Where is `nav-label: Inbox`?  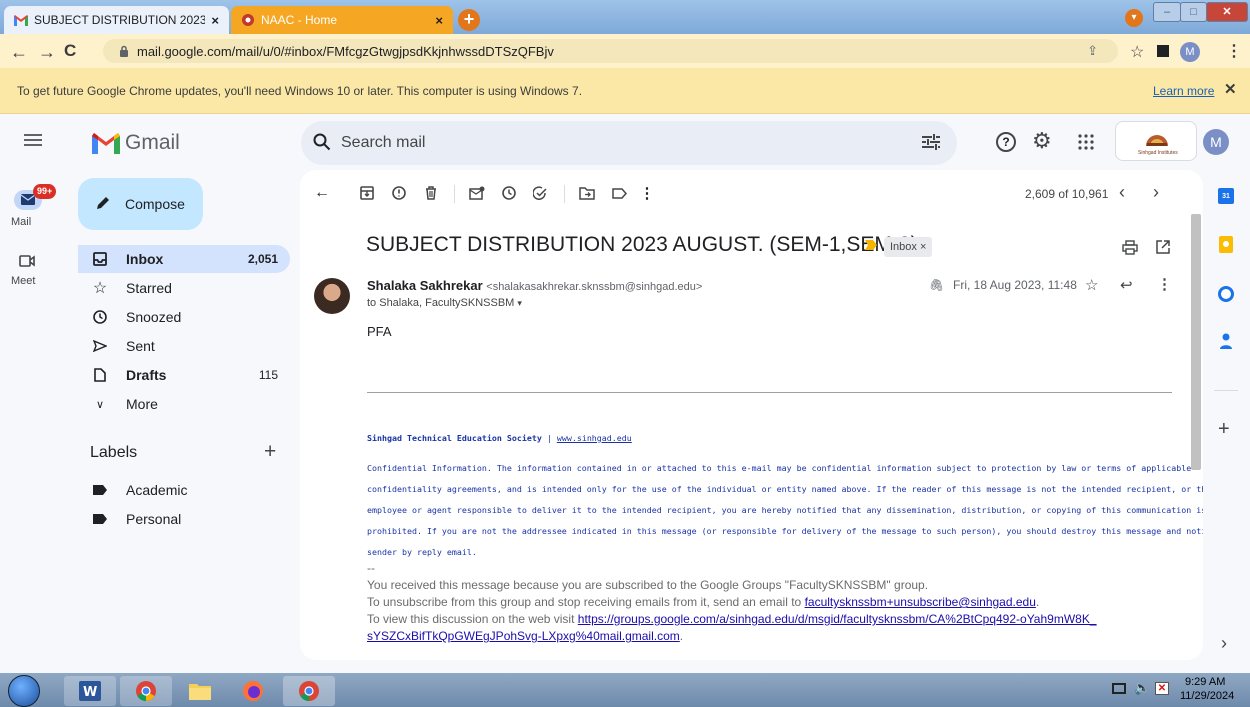 nav-label: Inbox is located at coordinates (145, 259).